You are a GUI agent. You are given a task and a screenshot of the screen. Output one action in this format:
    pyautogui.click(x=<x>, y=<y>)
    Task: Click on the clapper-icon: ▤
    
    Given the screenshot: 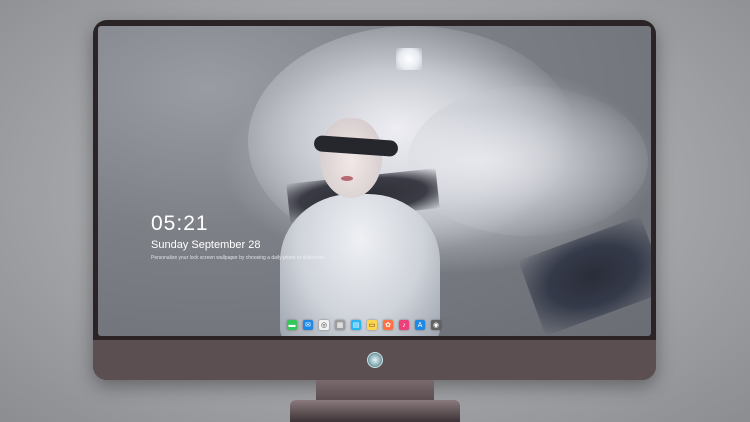 What is the action you would take?
    pyautogui.click(x=356, y=325)
    